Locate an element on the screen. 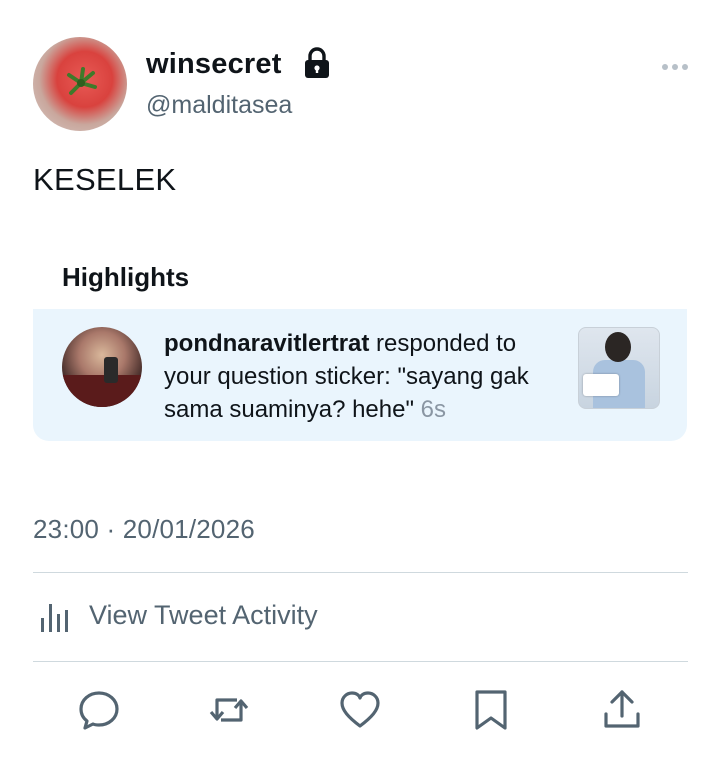  avatar is located at coordinates (80, 84).